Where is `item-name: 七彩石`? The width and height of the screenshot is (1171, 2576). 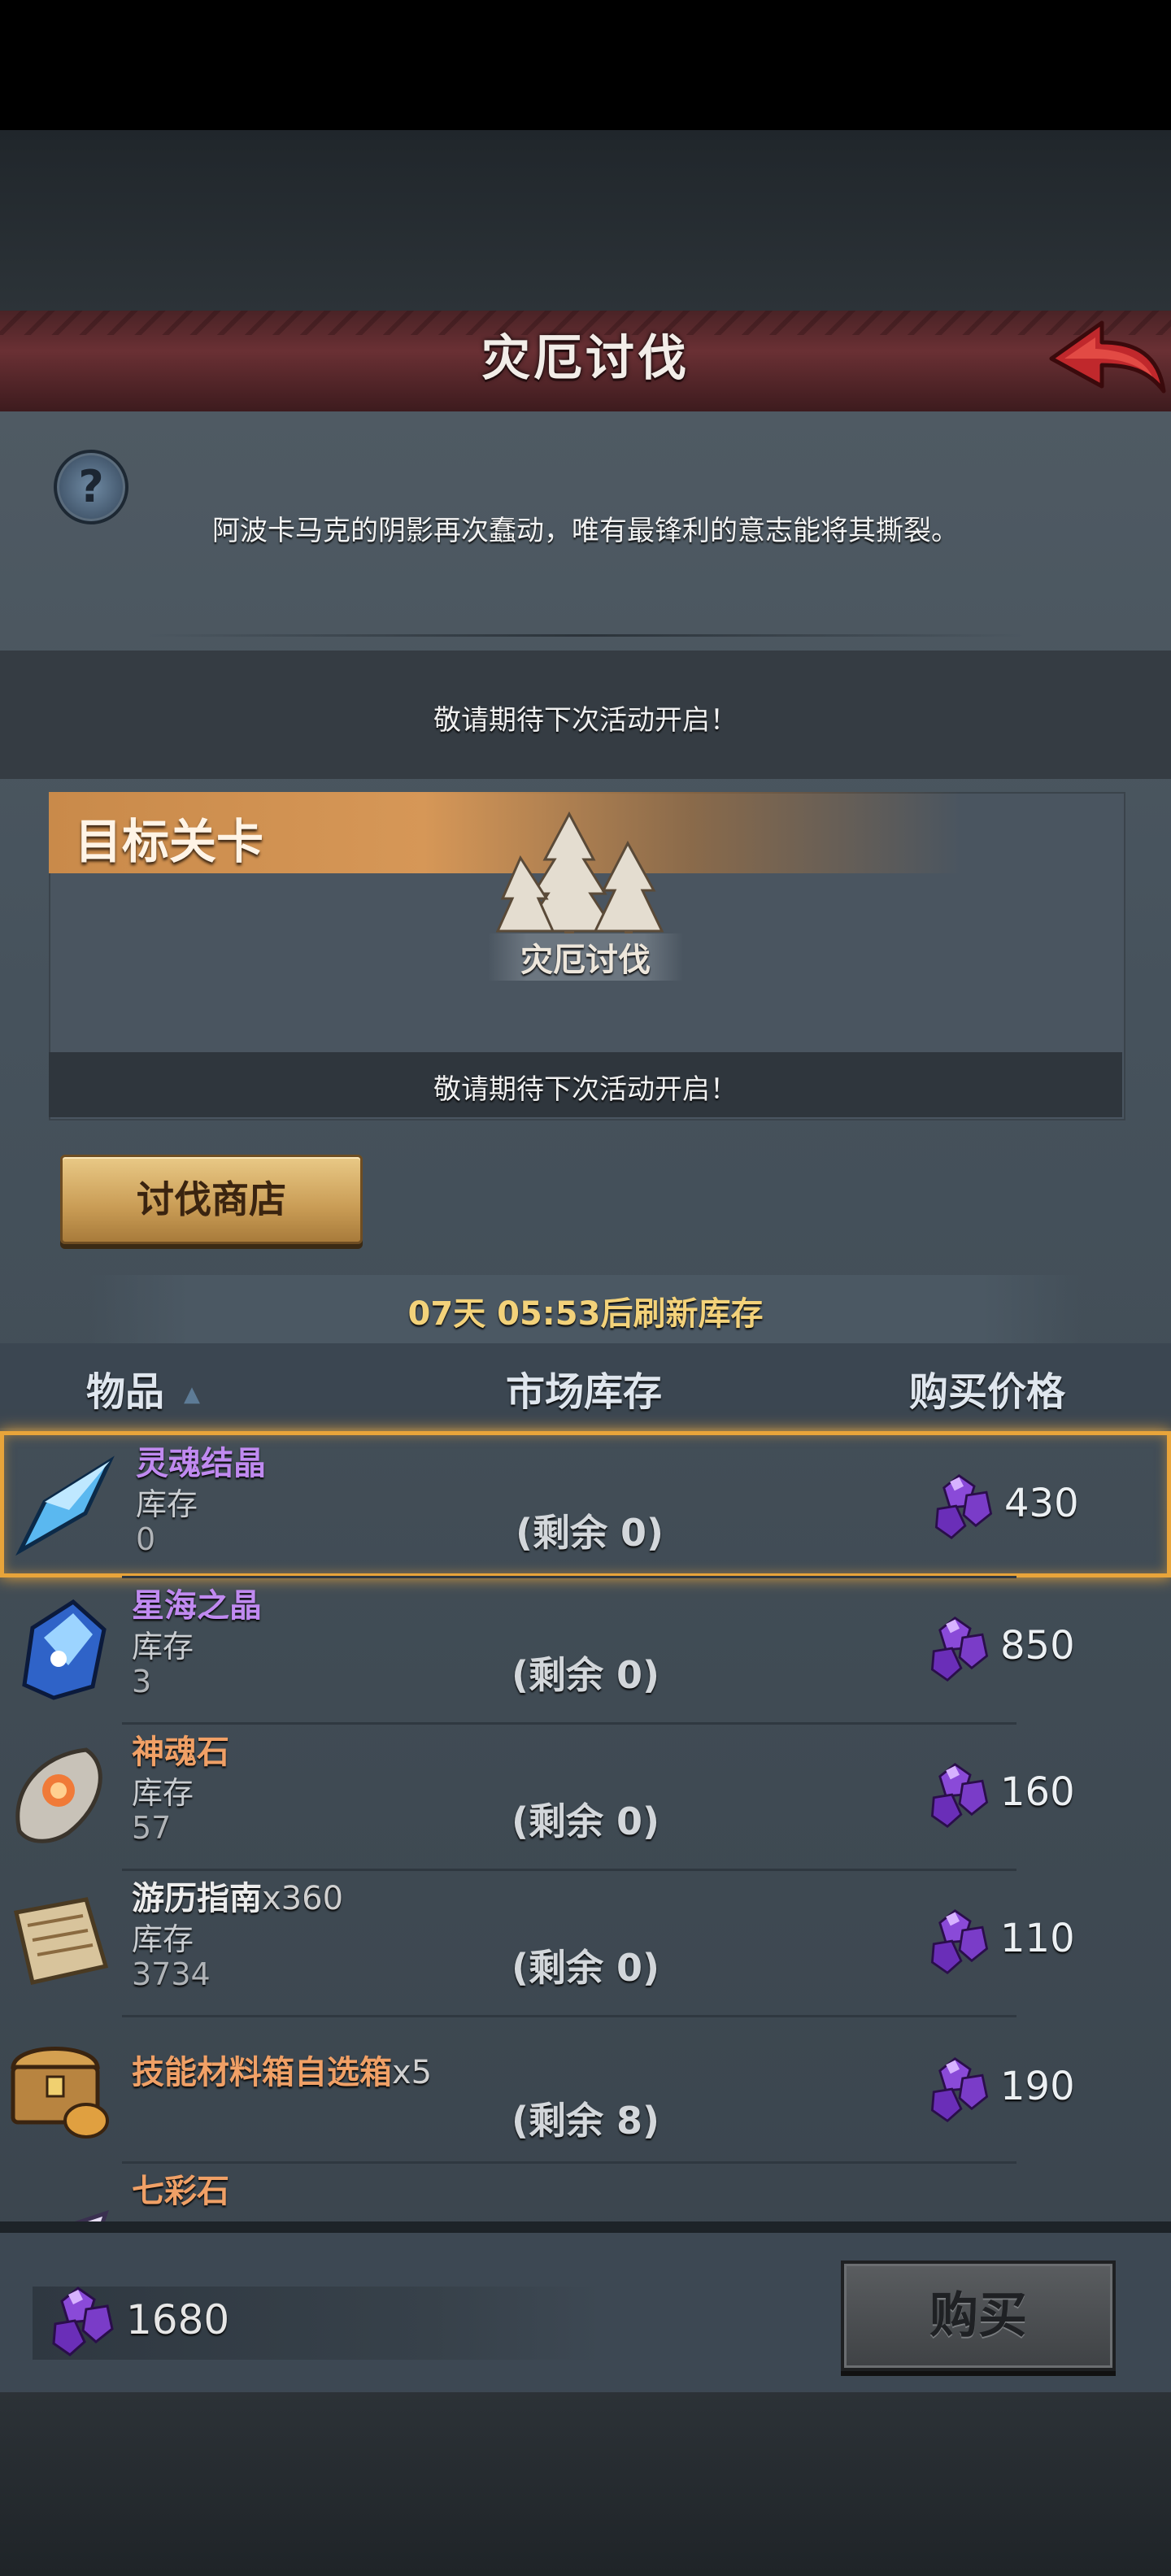 item-name: 七彩石 is located at coordinates (181, 2191).